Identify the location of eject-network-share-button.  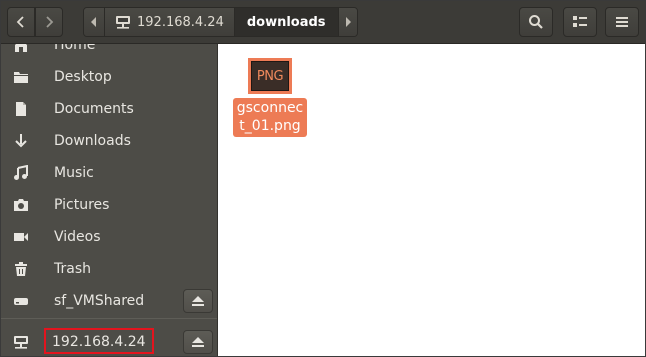
(198, 342).